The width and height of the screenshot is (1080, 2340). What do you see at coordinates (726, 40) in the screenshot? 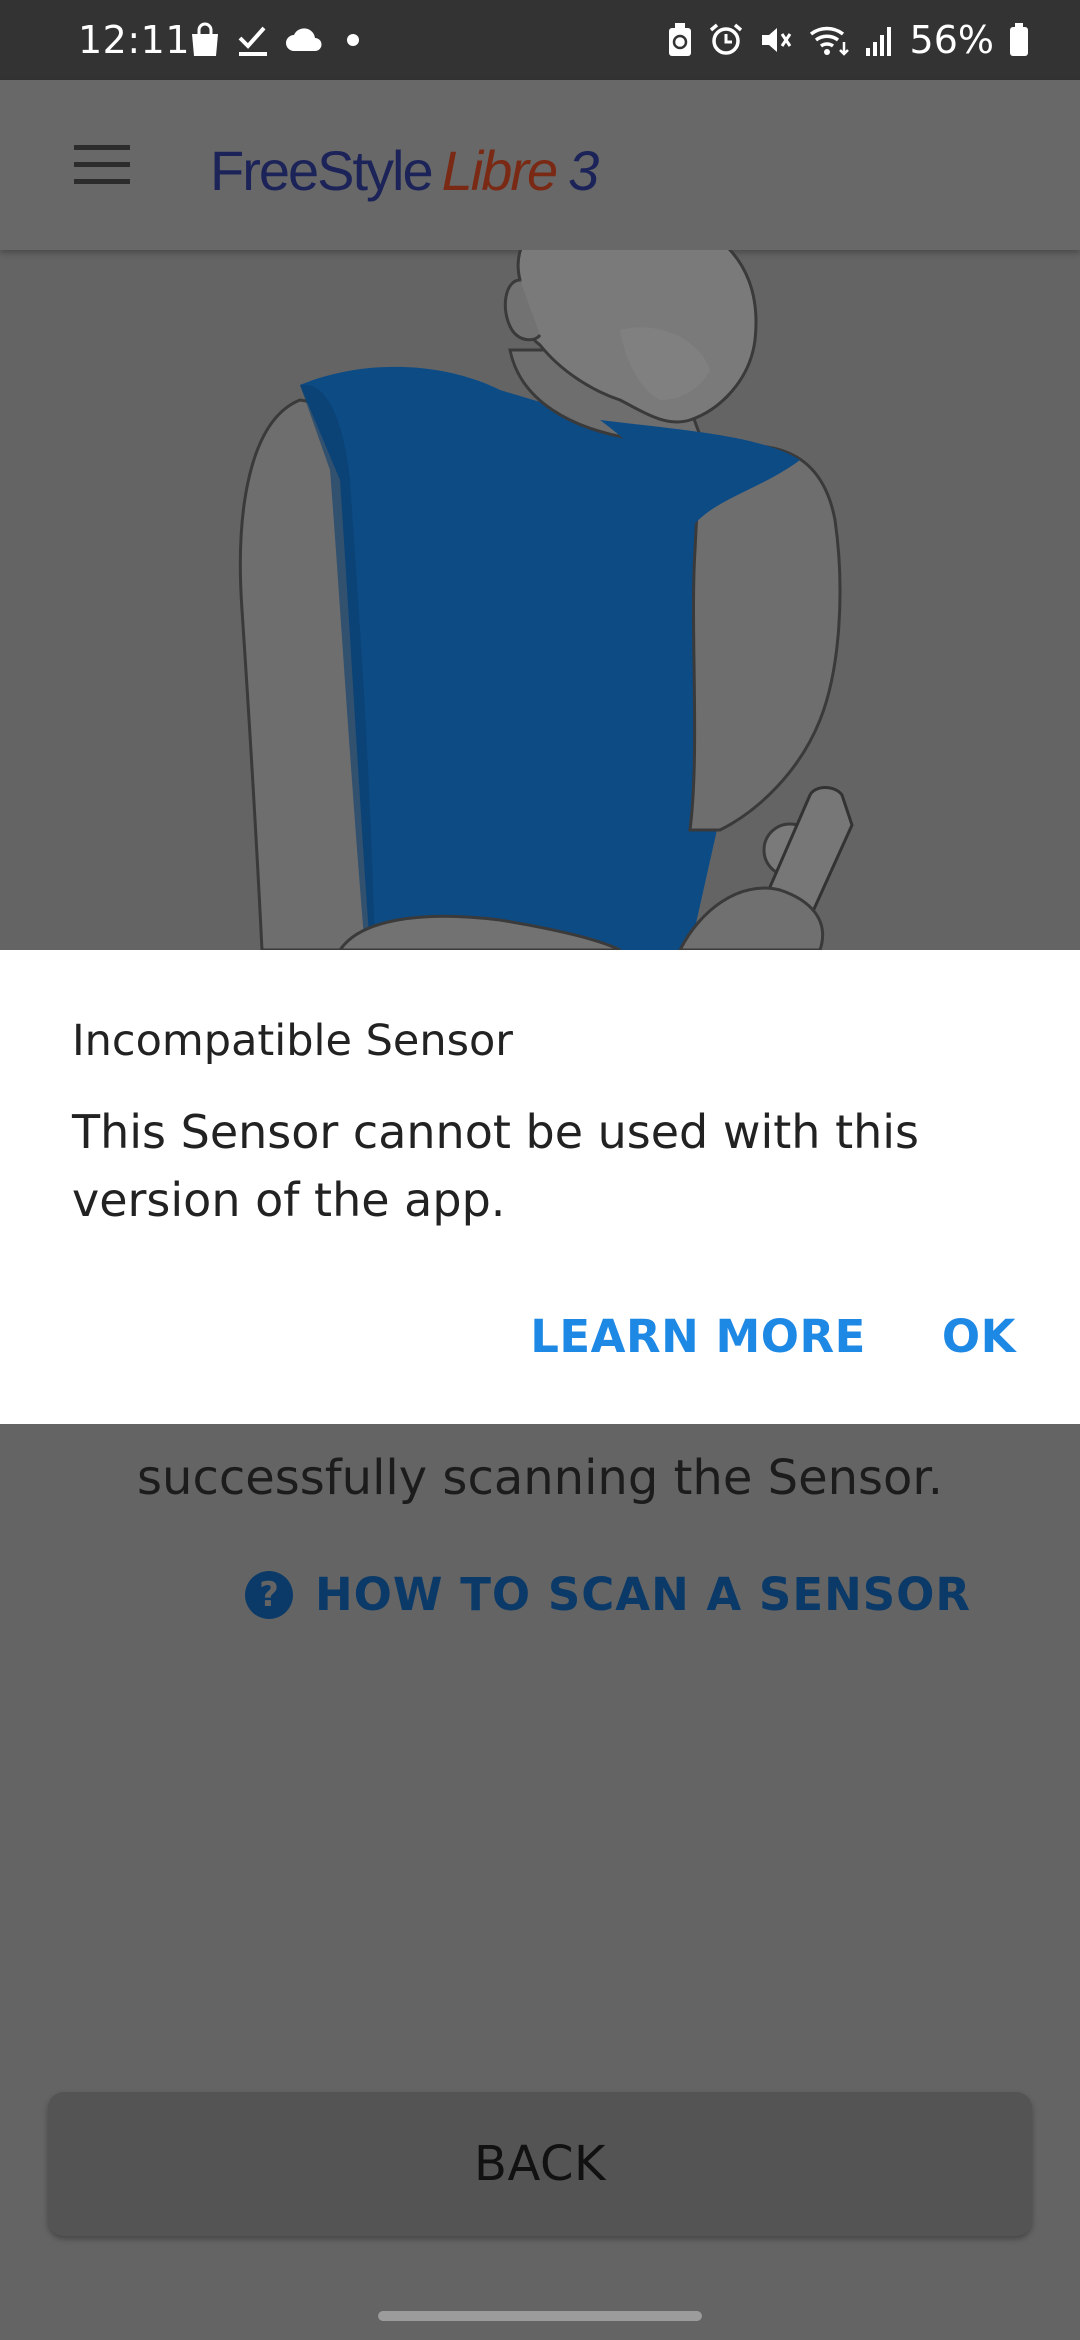
I see `alarm-icon` at bounding box center [726, 40].